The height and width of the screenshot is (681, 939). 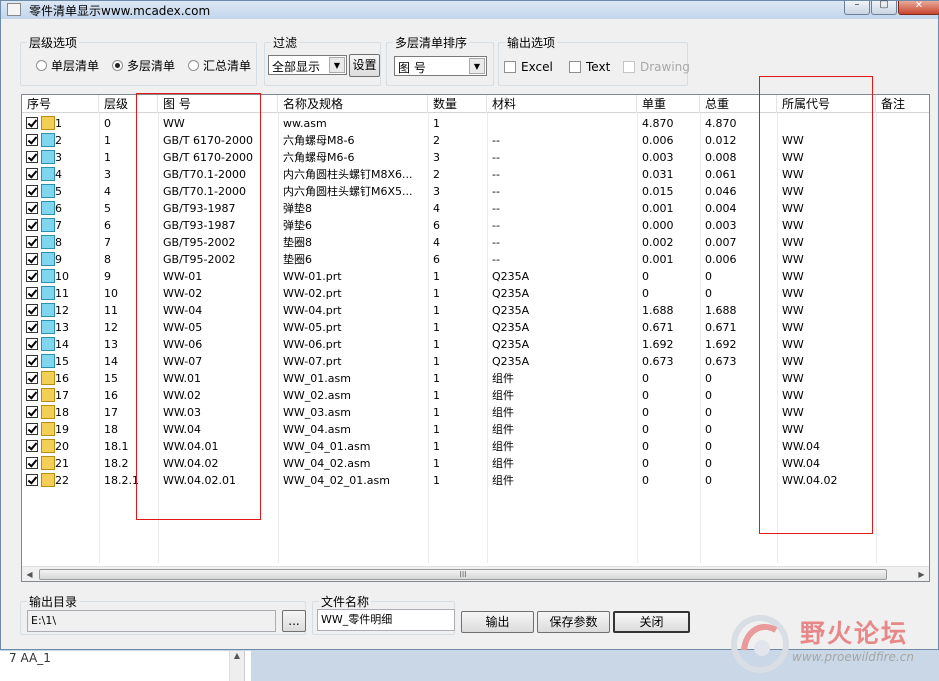 I want to click on radio-multi-level-indicator, so click(x=117, y=65).